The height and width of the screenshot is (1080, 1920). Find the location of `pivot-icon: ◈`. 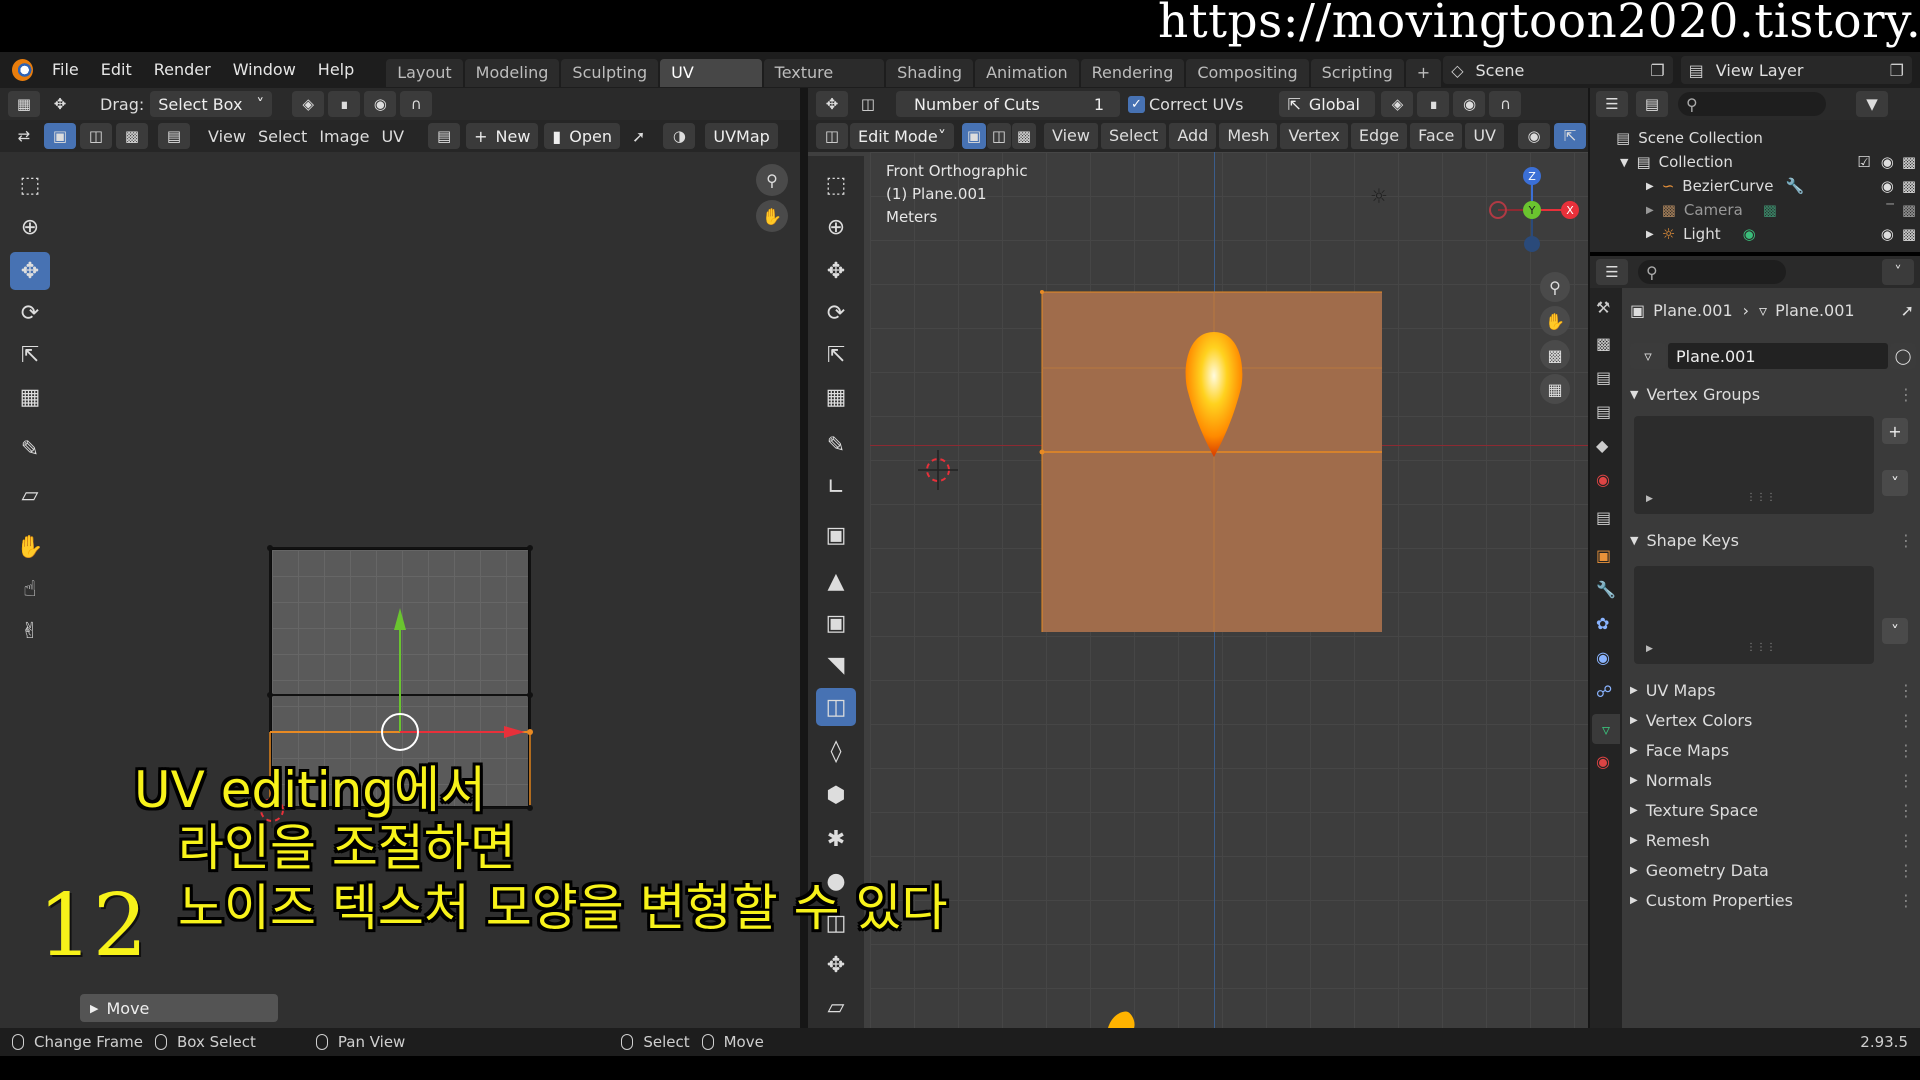

pivot-icon: ◈ is located at coordinates (1397, 104).